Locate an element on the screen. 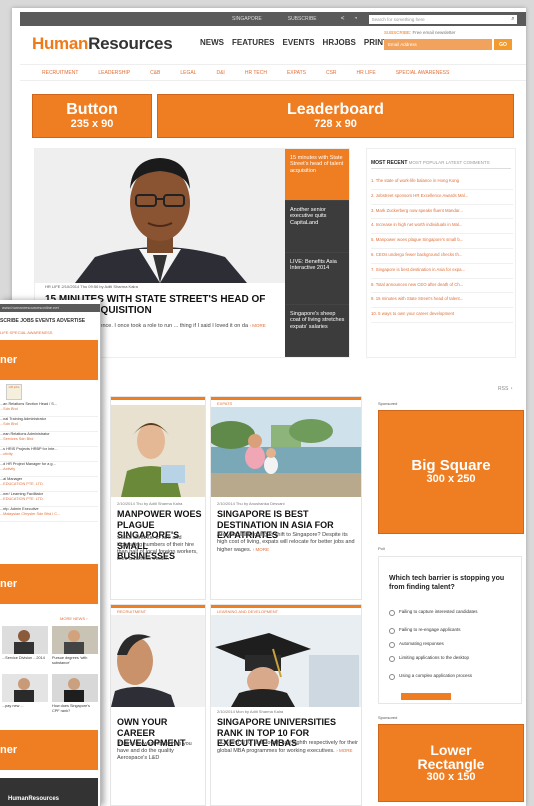 The height and width of the screenshot is (806, 534). vote-button is located at coordinates (426, 696).